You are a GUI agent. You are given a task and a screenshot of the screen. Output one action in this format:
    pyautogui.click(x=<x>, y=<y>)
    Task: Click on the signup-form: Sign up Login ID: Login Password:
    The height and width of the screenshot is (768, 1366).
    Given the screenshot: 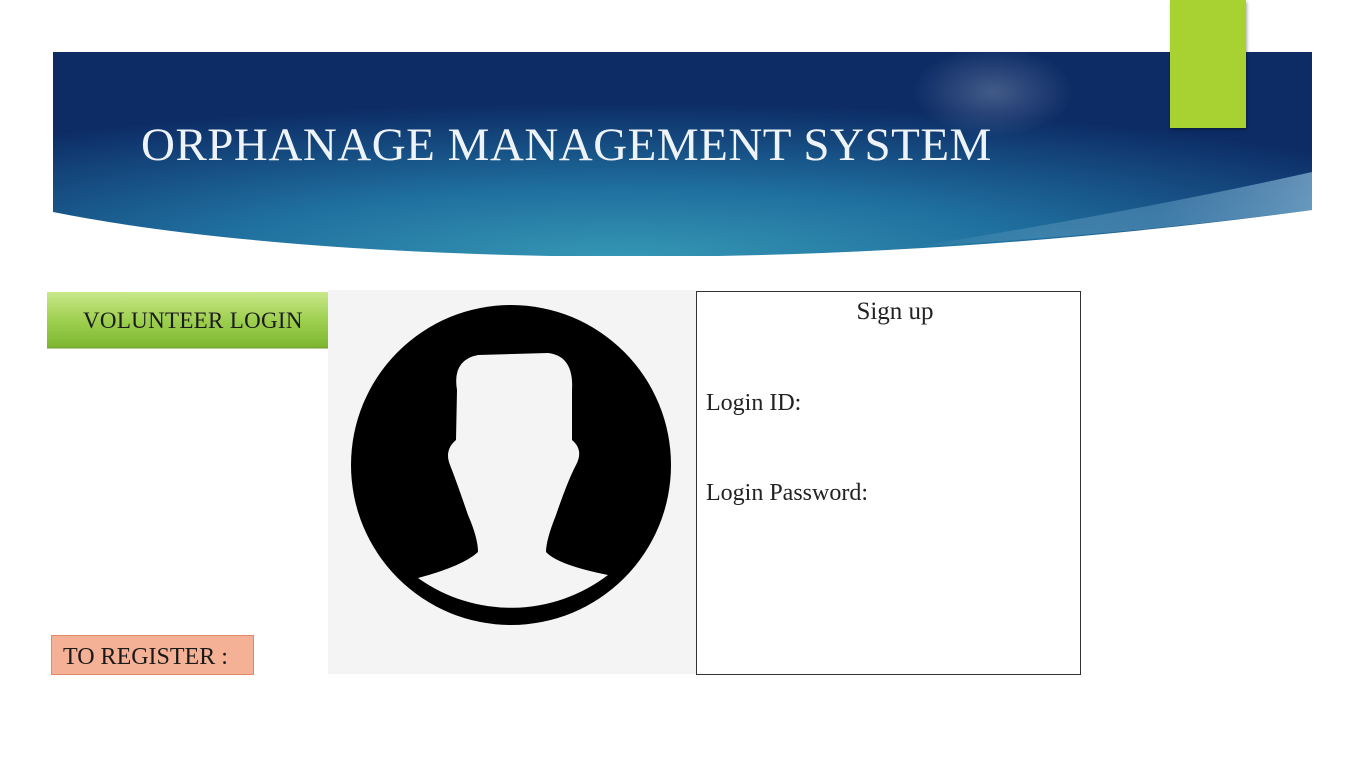 What is the action you would take?
    pyautogui.click(x=888, y=483)
    